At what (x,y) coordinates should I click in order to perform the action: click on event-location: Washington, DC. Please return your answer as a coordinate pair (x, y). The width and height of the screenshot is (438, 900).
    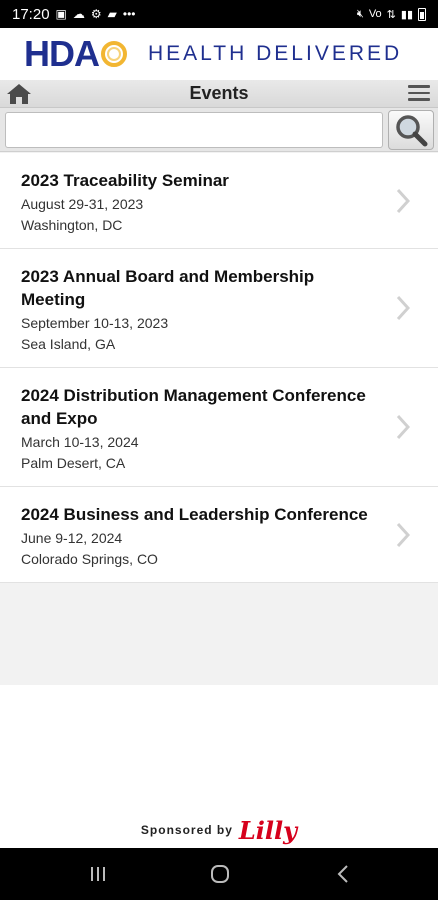
    Looking at the image, I should click on (72, 225).